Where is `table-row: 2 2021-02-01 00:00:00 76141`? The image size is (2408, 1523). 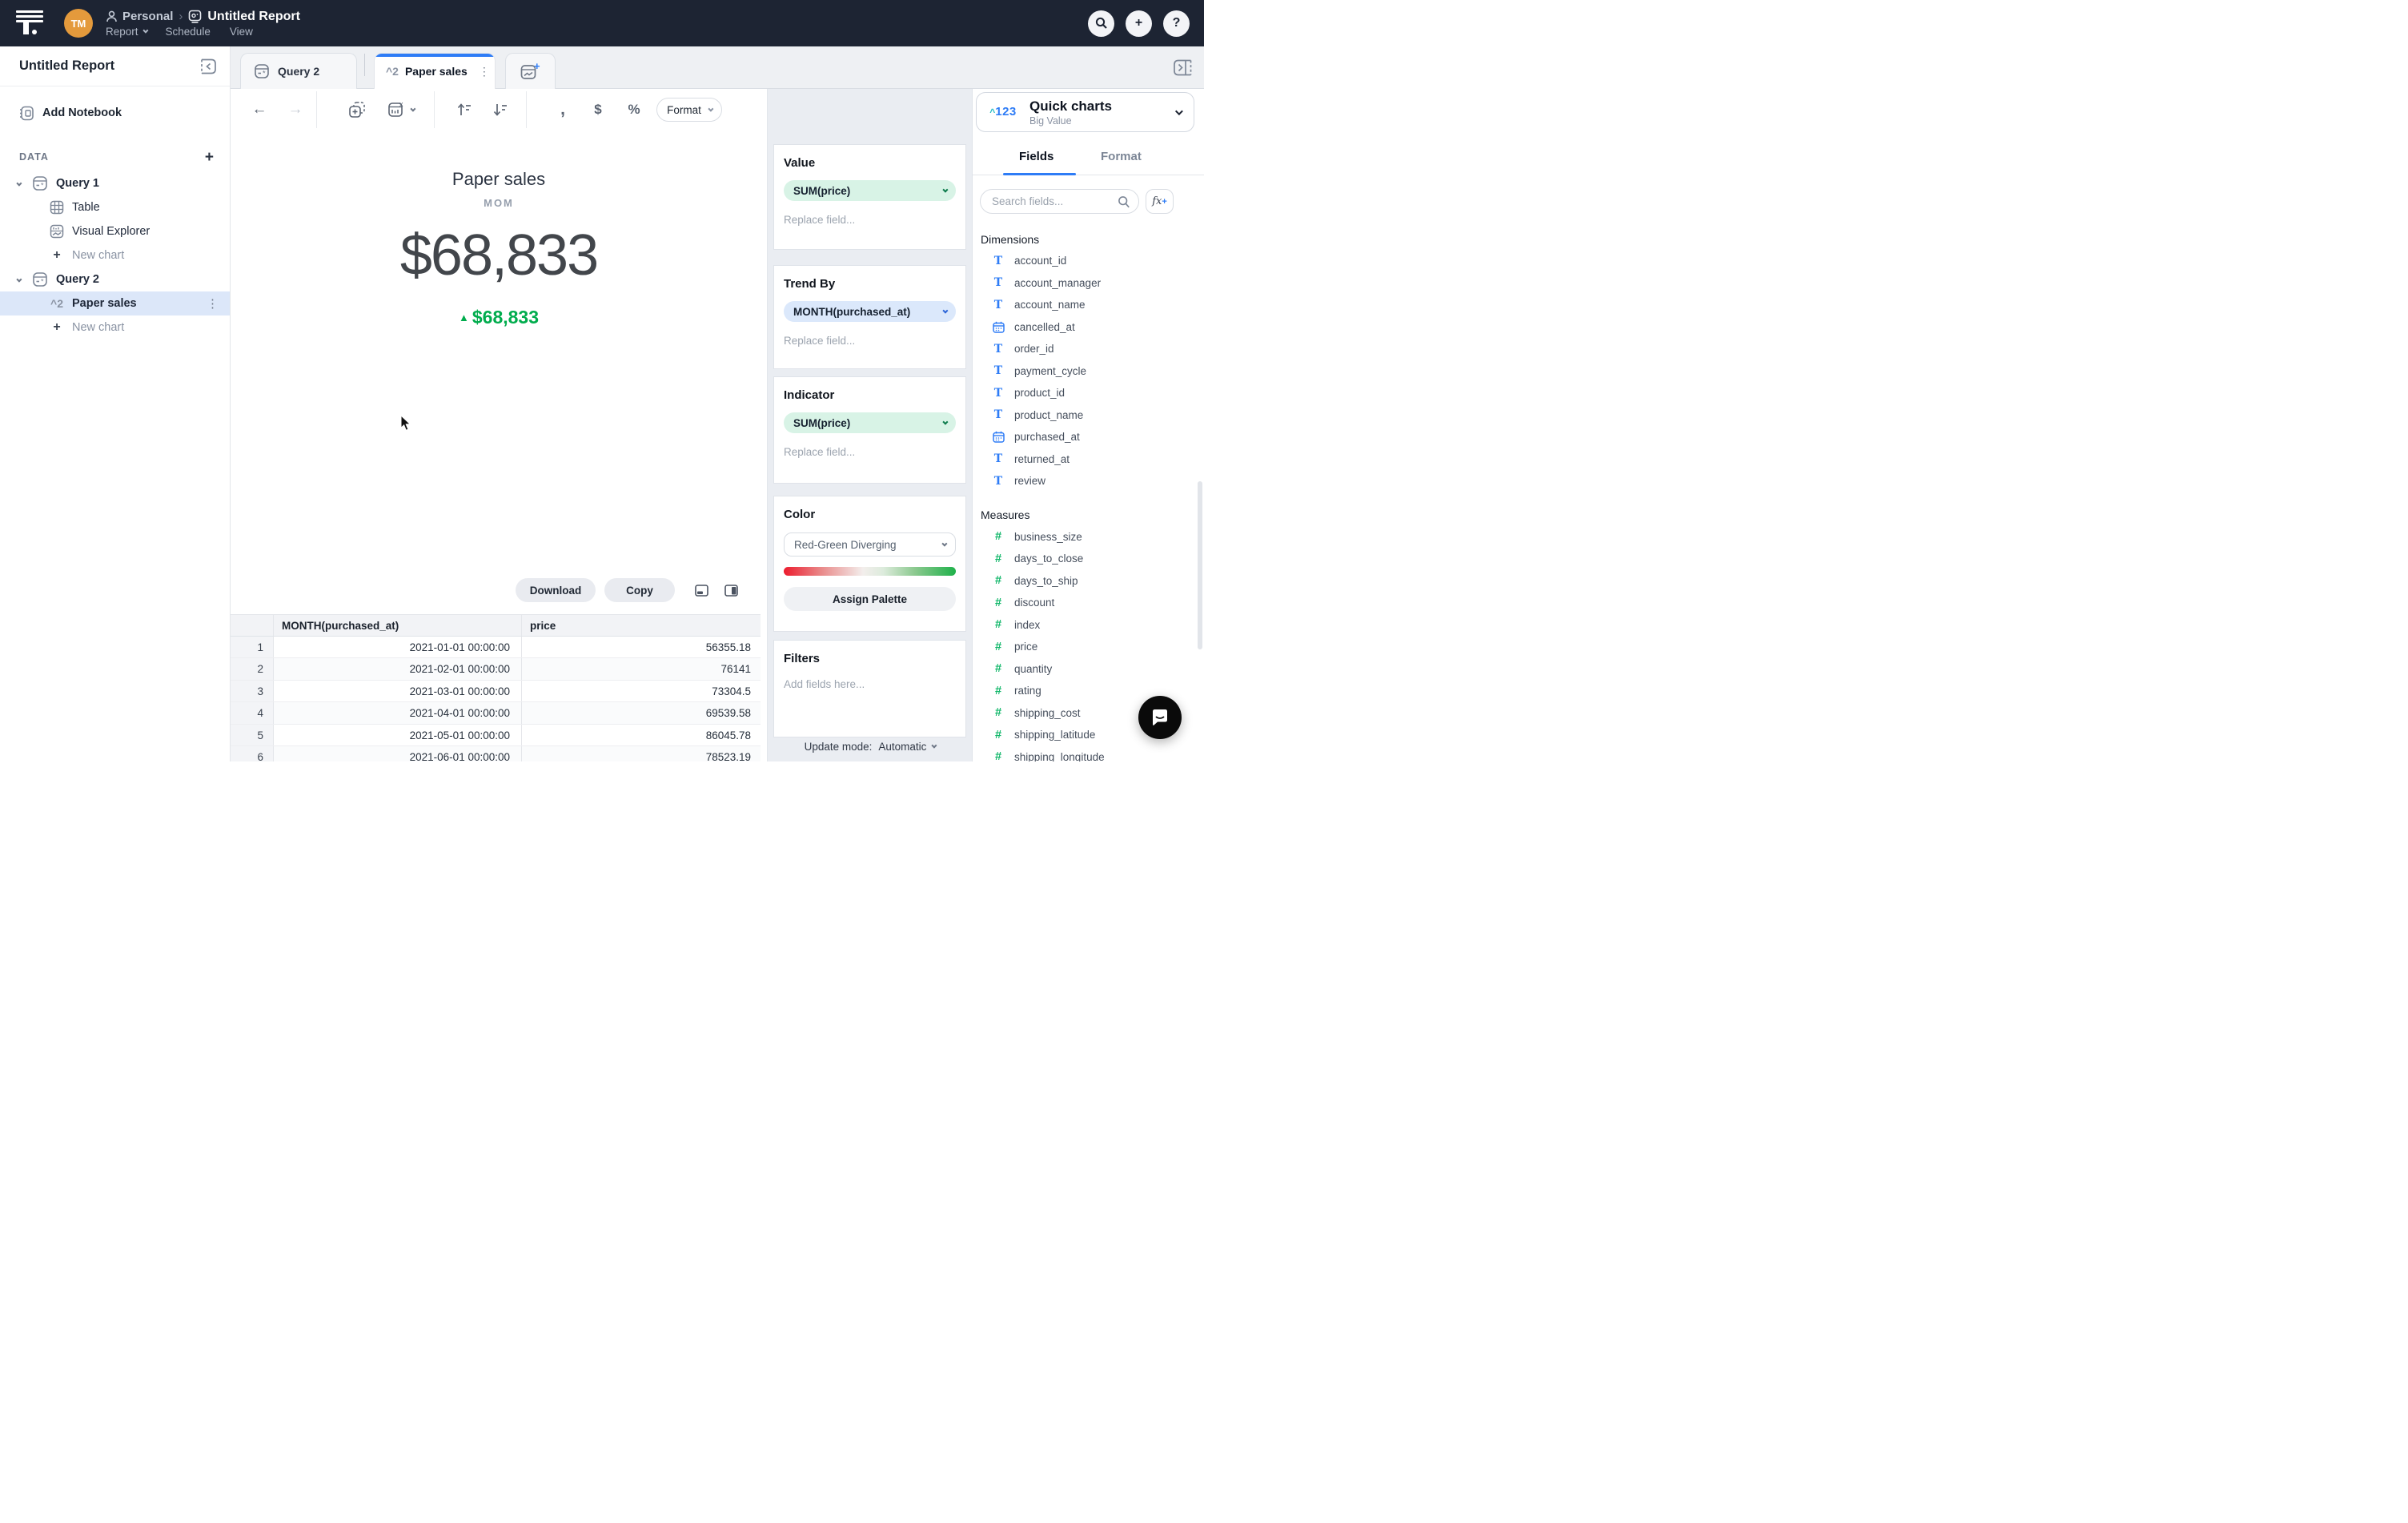
table-row: 2 2021-02-01 00:00:00 76141 is located at coordinates (496, 669).